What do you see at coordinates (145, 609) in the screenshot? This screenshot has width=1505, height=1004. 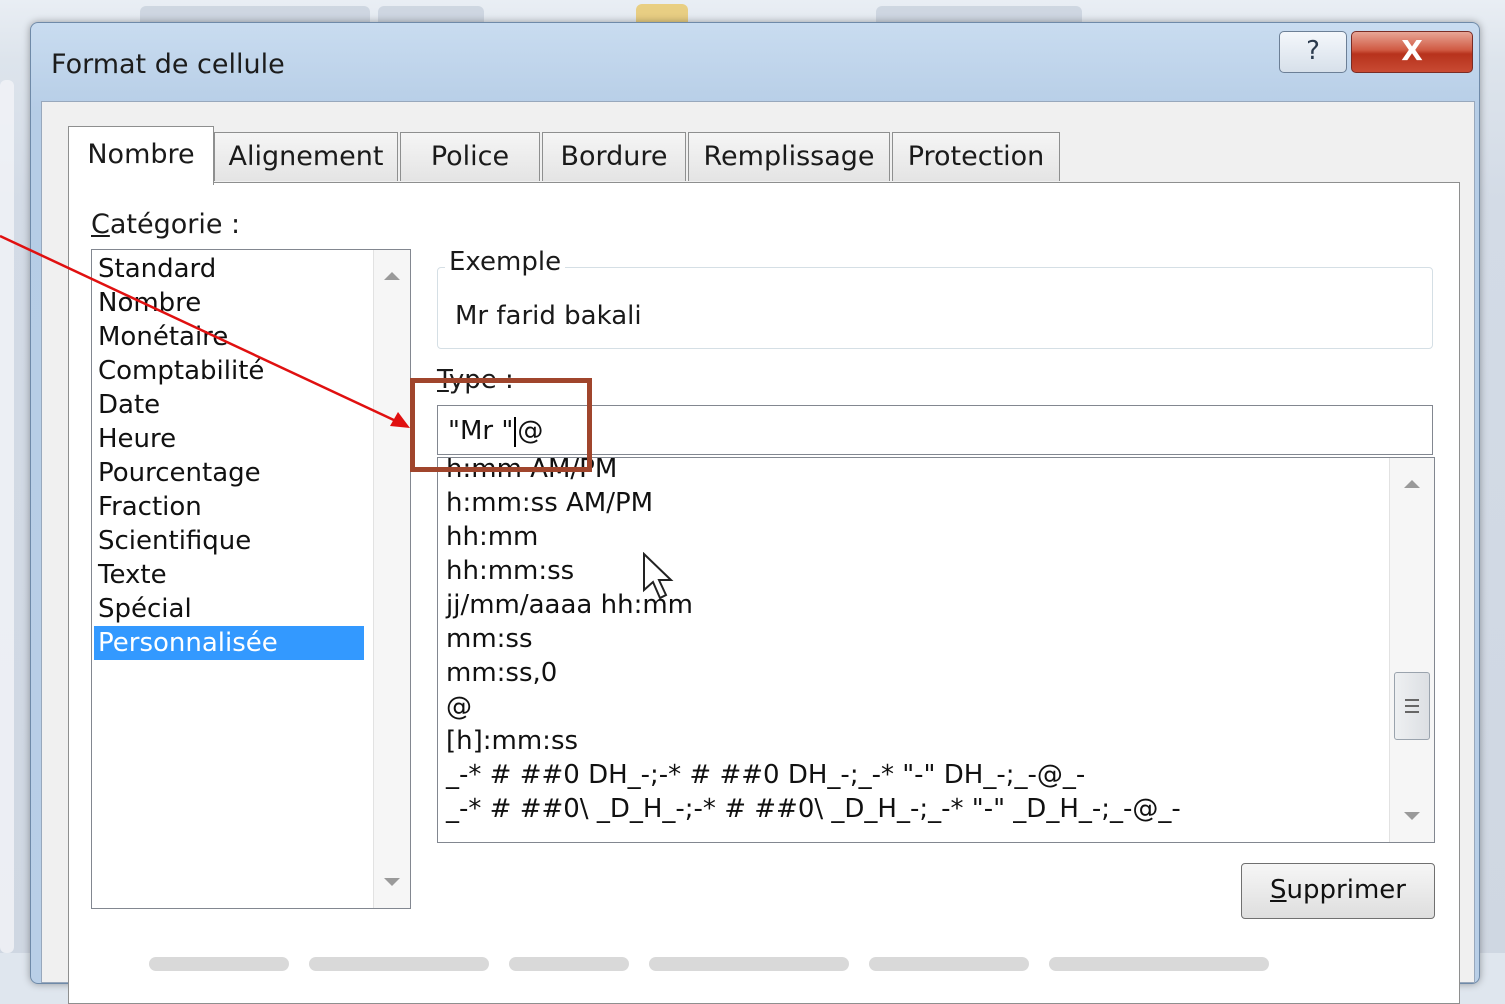 I see `category-item: Spécial` at bounding box center [145, 609].